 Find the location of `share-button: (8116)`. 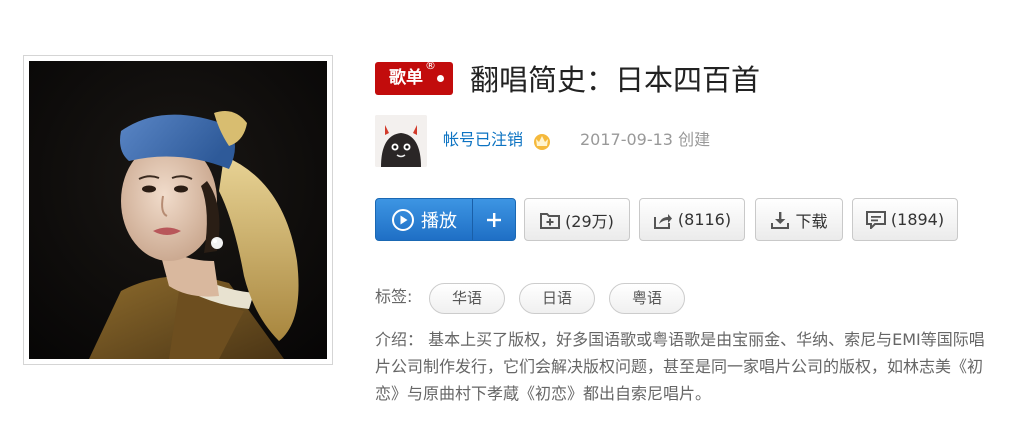

share-button: (8116) is located at coordinates (692, 219).